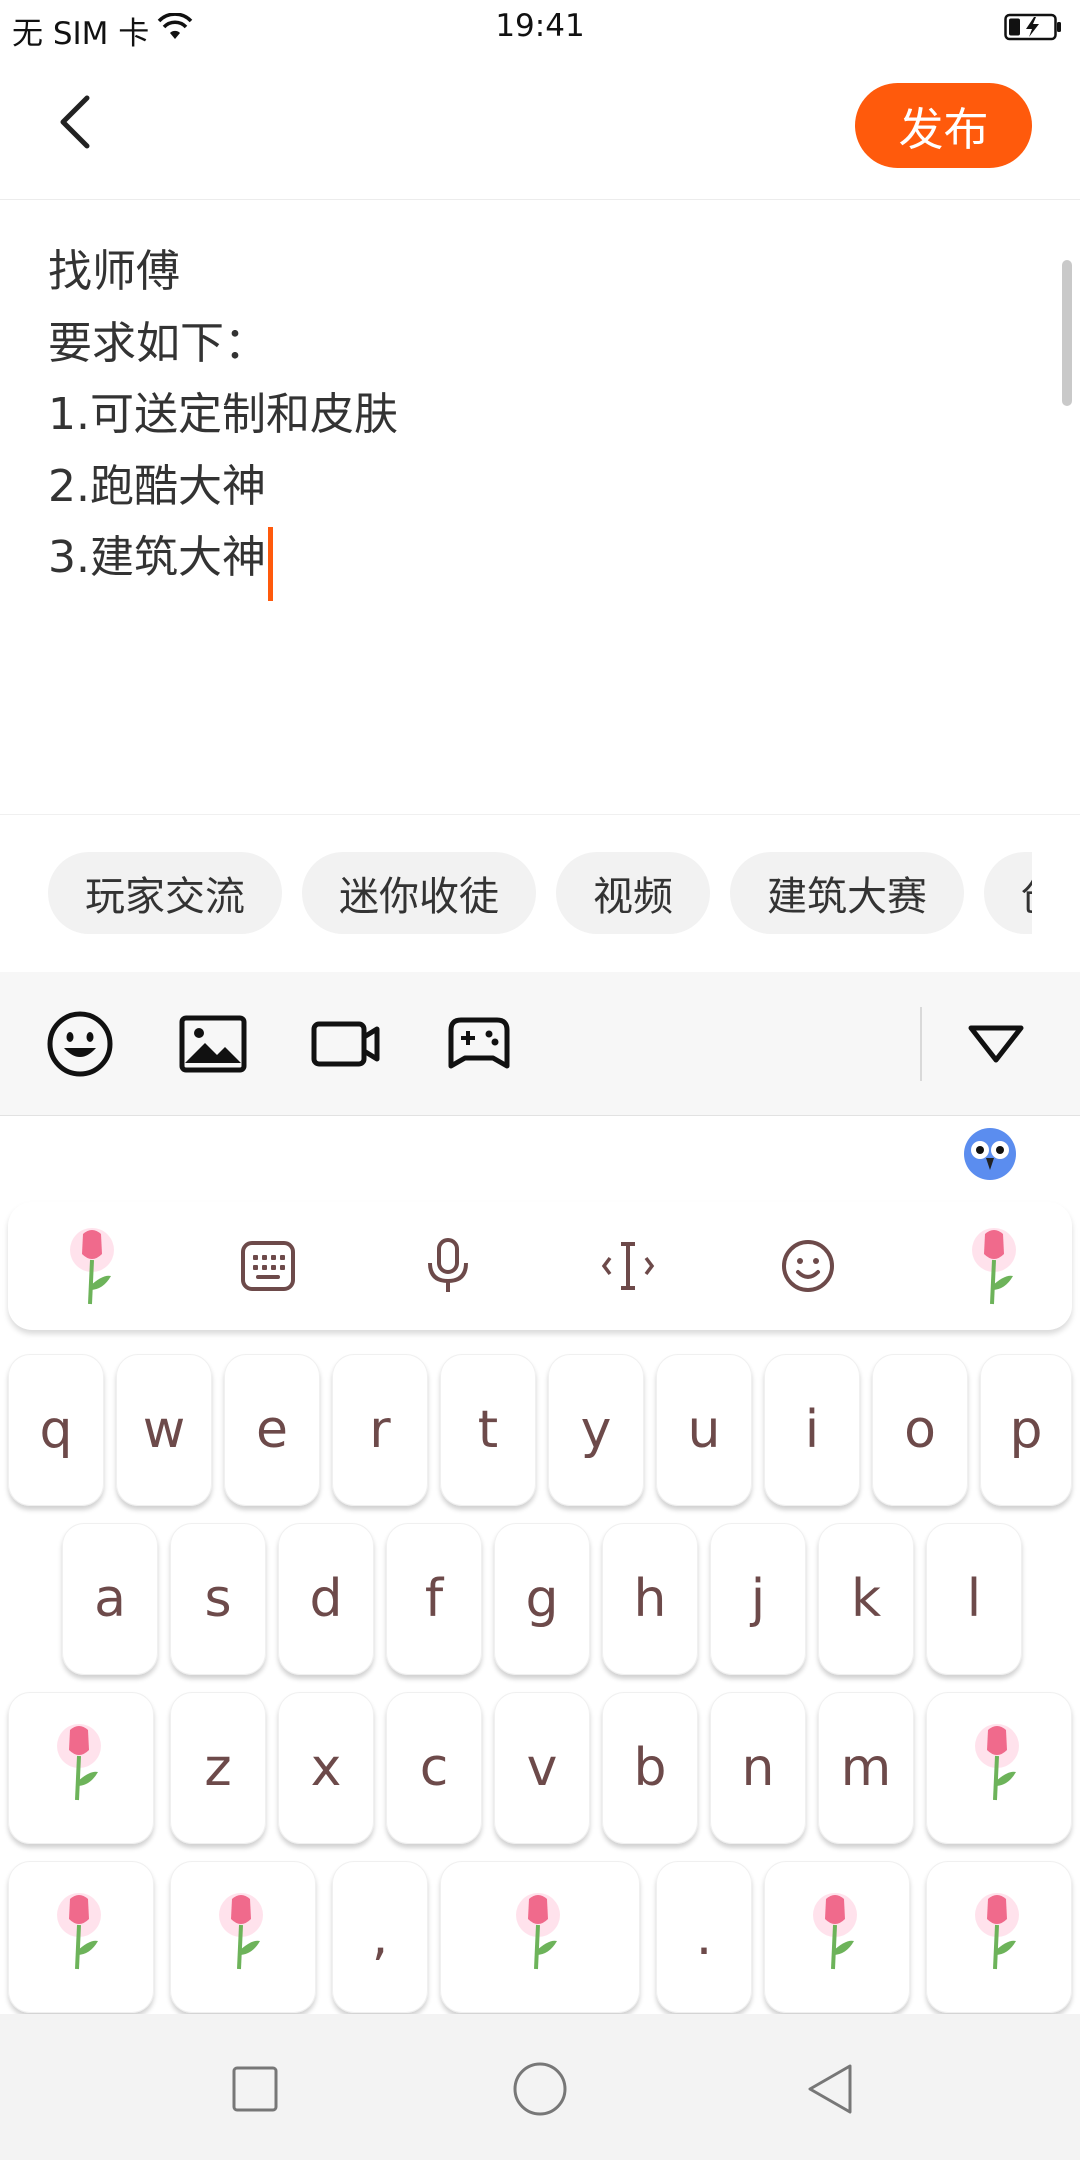  What do you see at coordinates (479, 1044) in the screenshot?
I see `gamepad-icon` at bounding box center [479, 1044].